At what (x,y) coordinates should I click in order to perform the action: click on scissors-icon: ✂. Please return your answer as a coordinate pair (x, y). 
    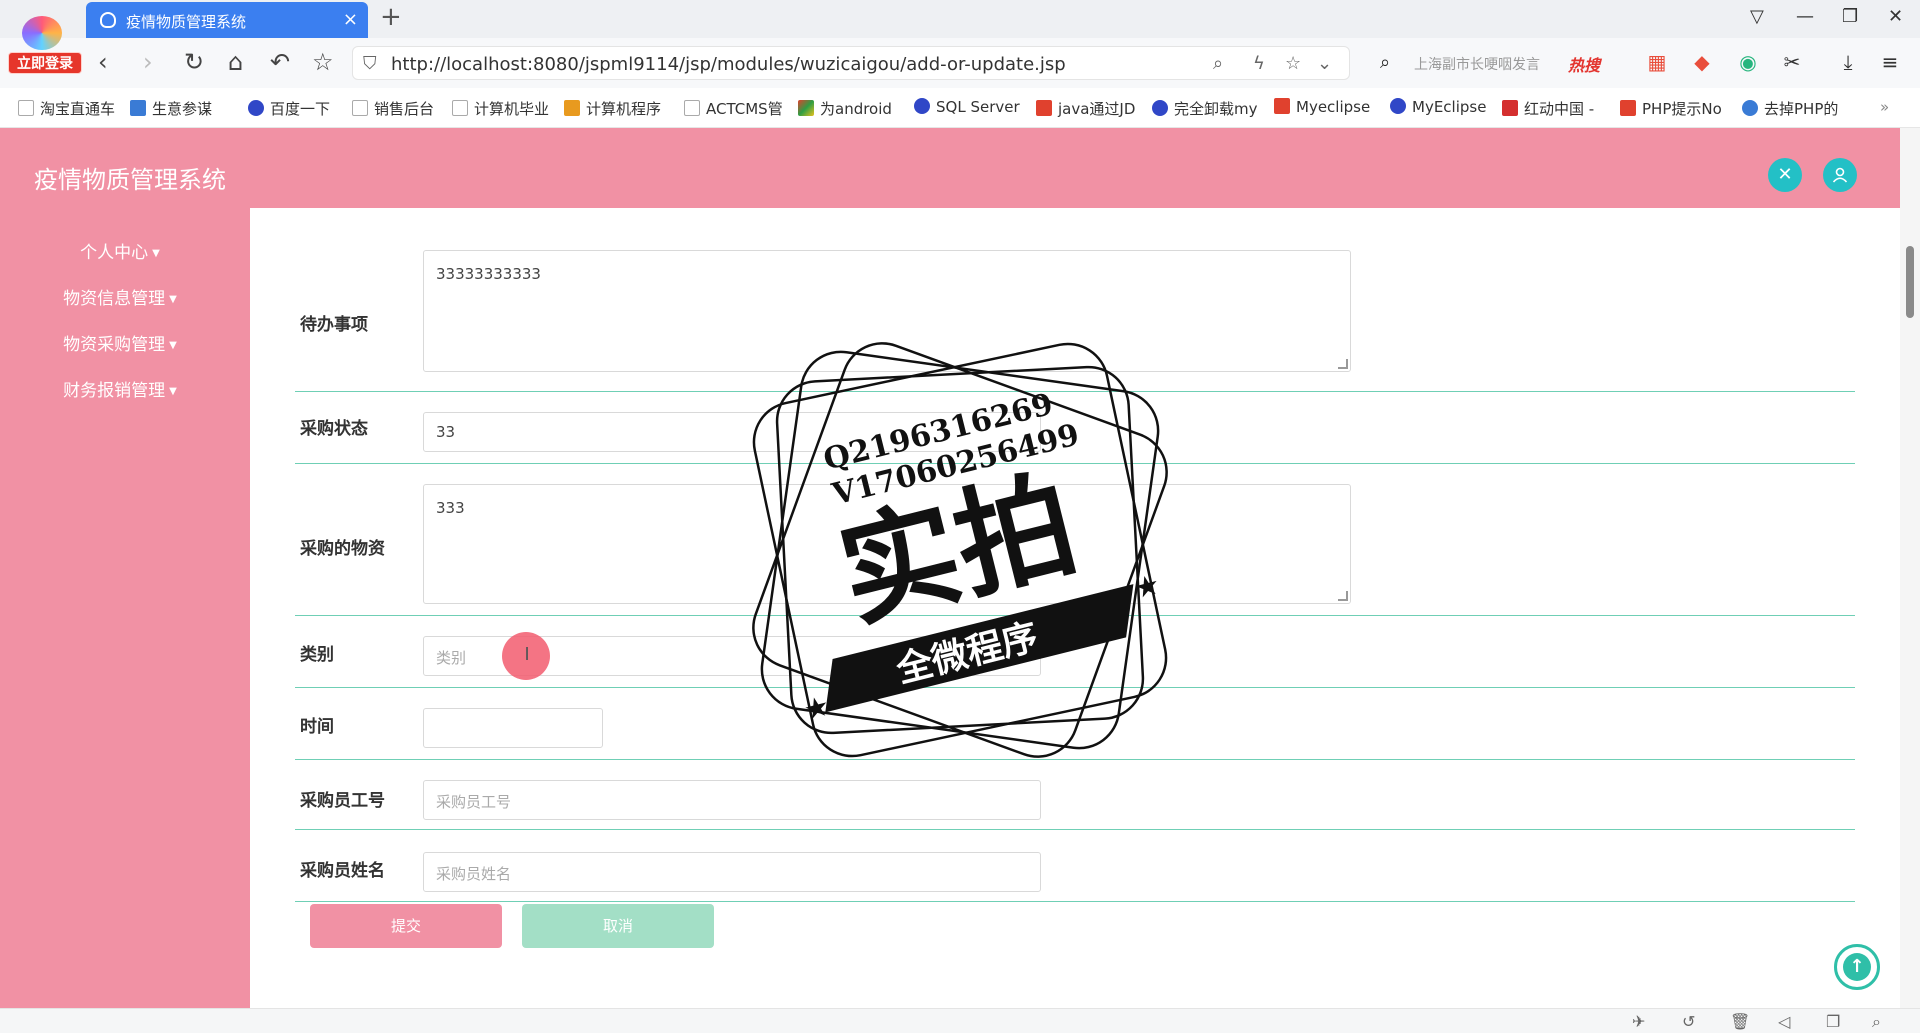
    Looking at the image, I should click on (1792, 62).